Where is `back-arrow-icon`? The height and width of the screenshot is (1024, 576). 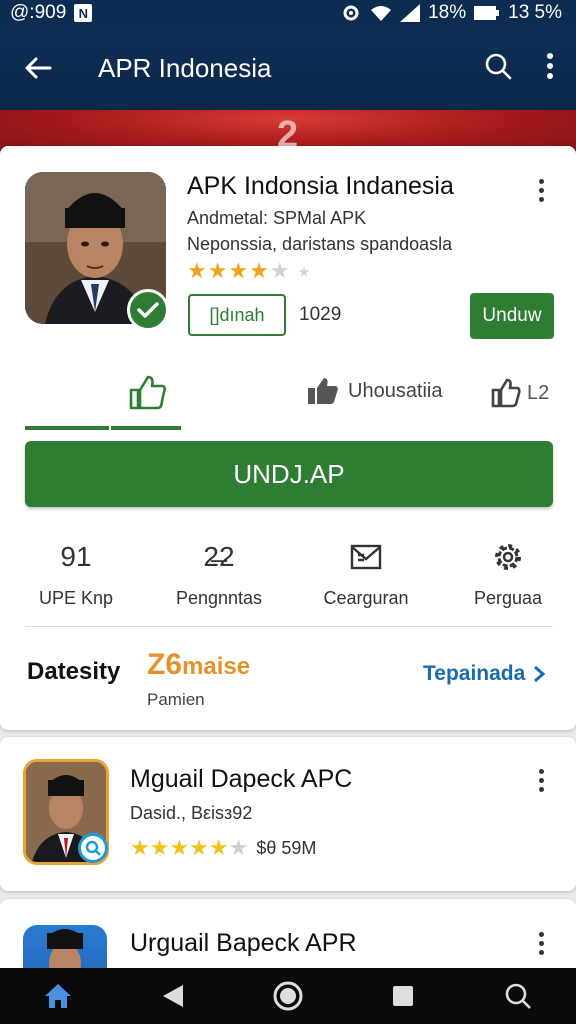
back-arrow-icon is located at coordinates (38, 68).